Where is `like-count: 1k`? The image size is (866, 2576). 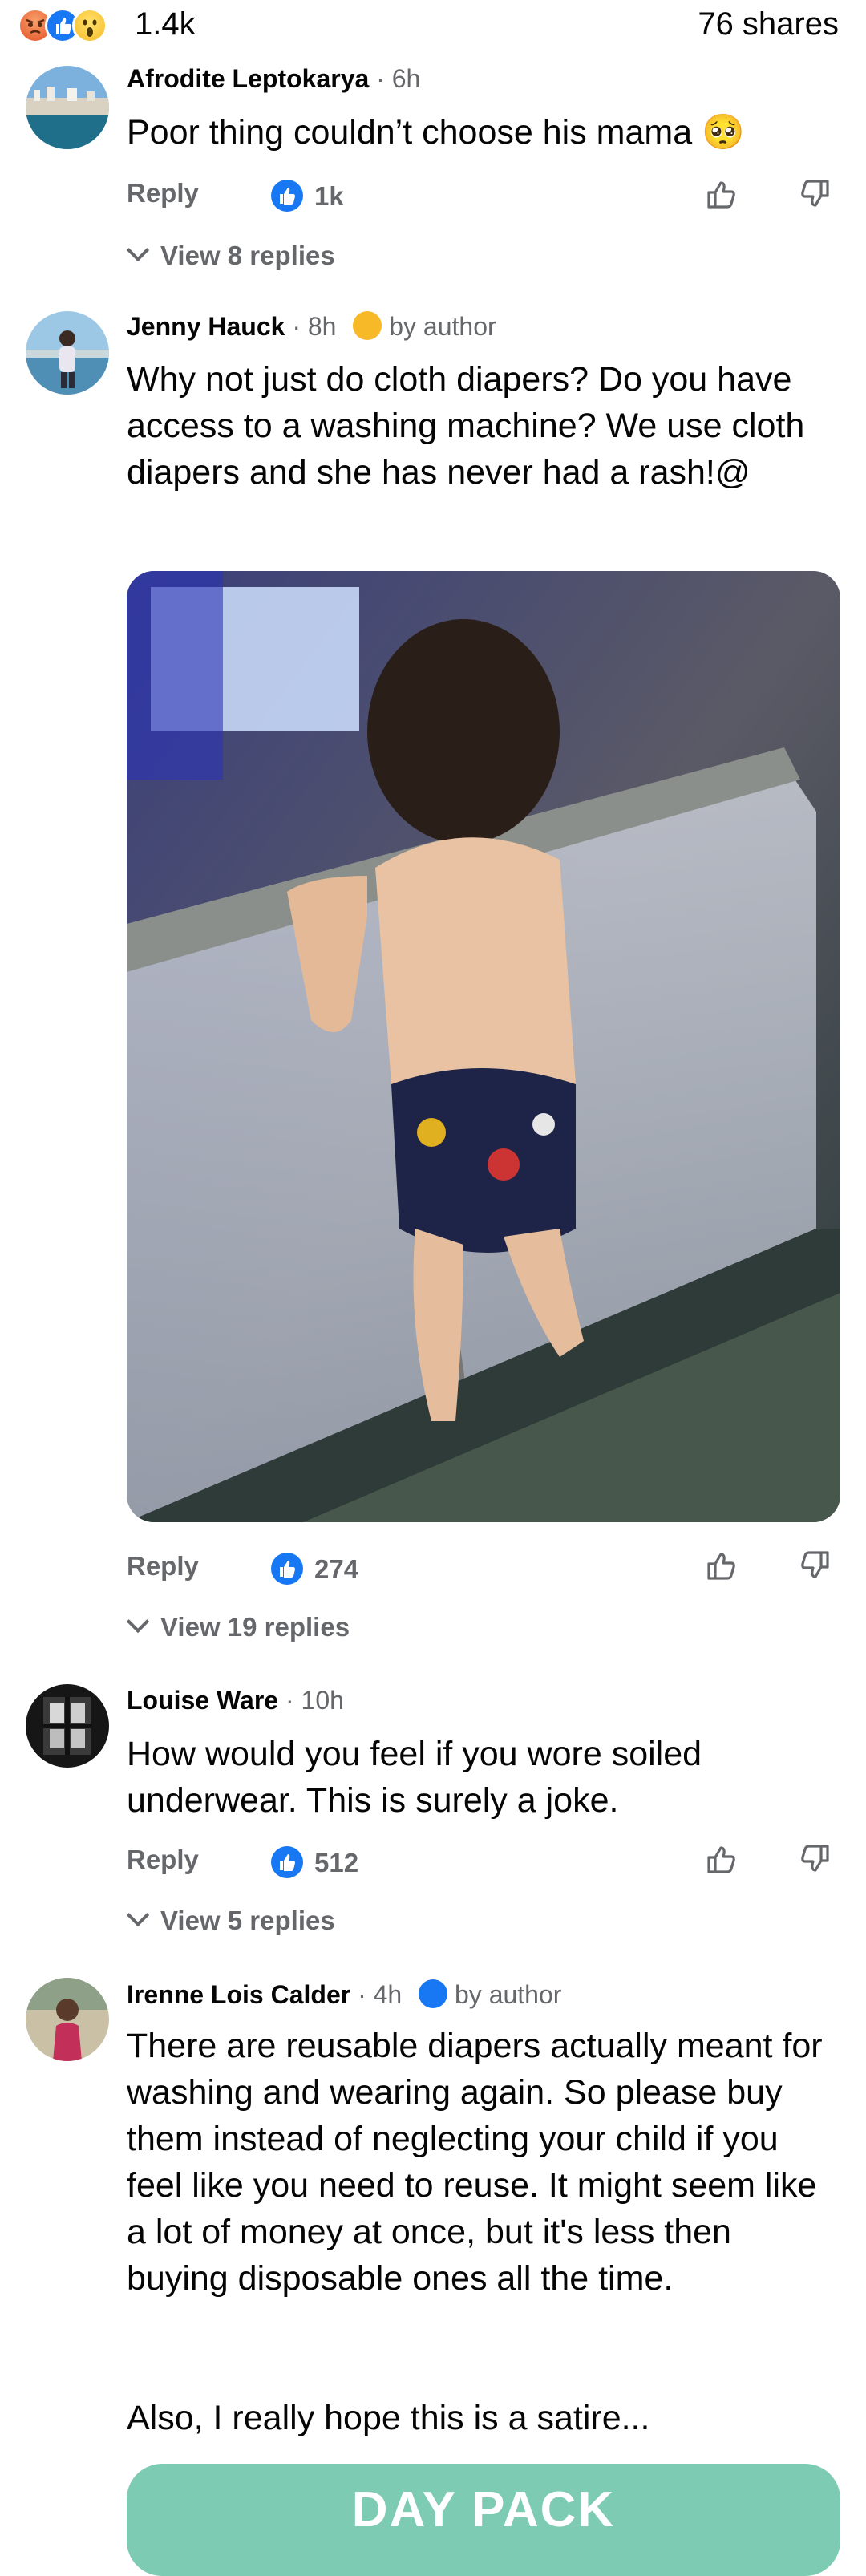 like-count: 1k is located at coordinates (329, 196).